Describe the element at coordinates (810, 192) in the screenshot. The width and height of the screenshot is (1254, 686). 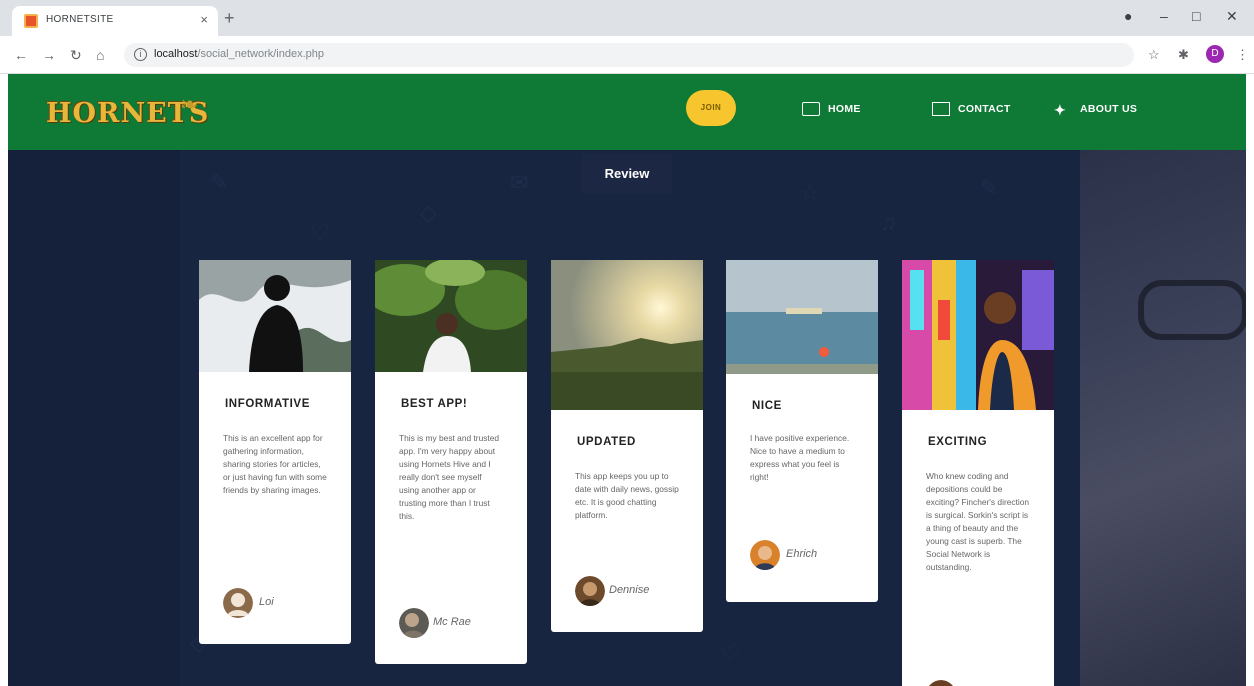
I see `pattern-icon: ☆` at that location.